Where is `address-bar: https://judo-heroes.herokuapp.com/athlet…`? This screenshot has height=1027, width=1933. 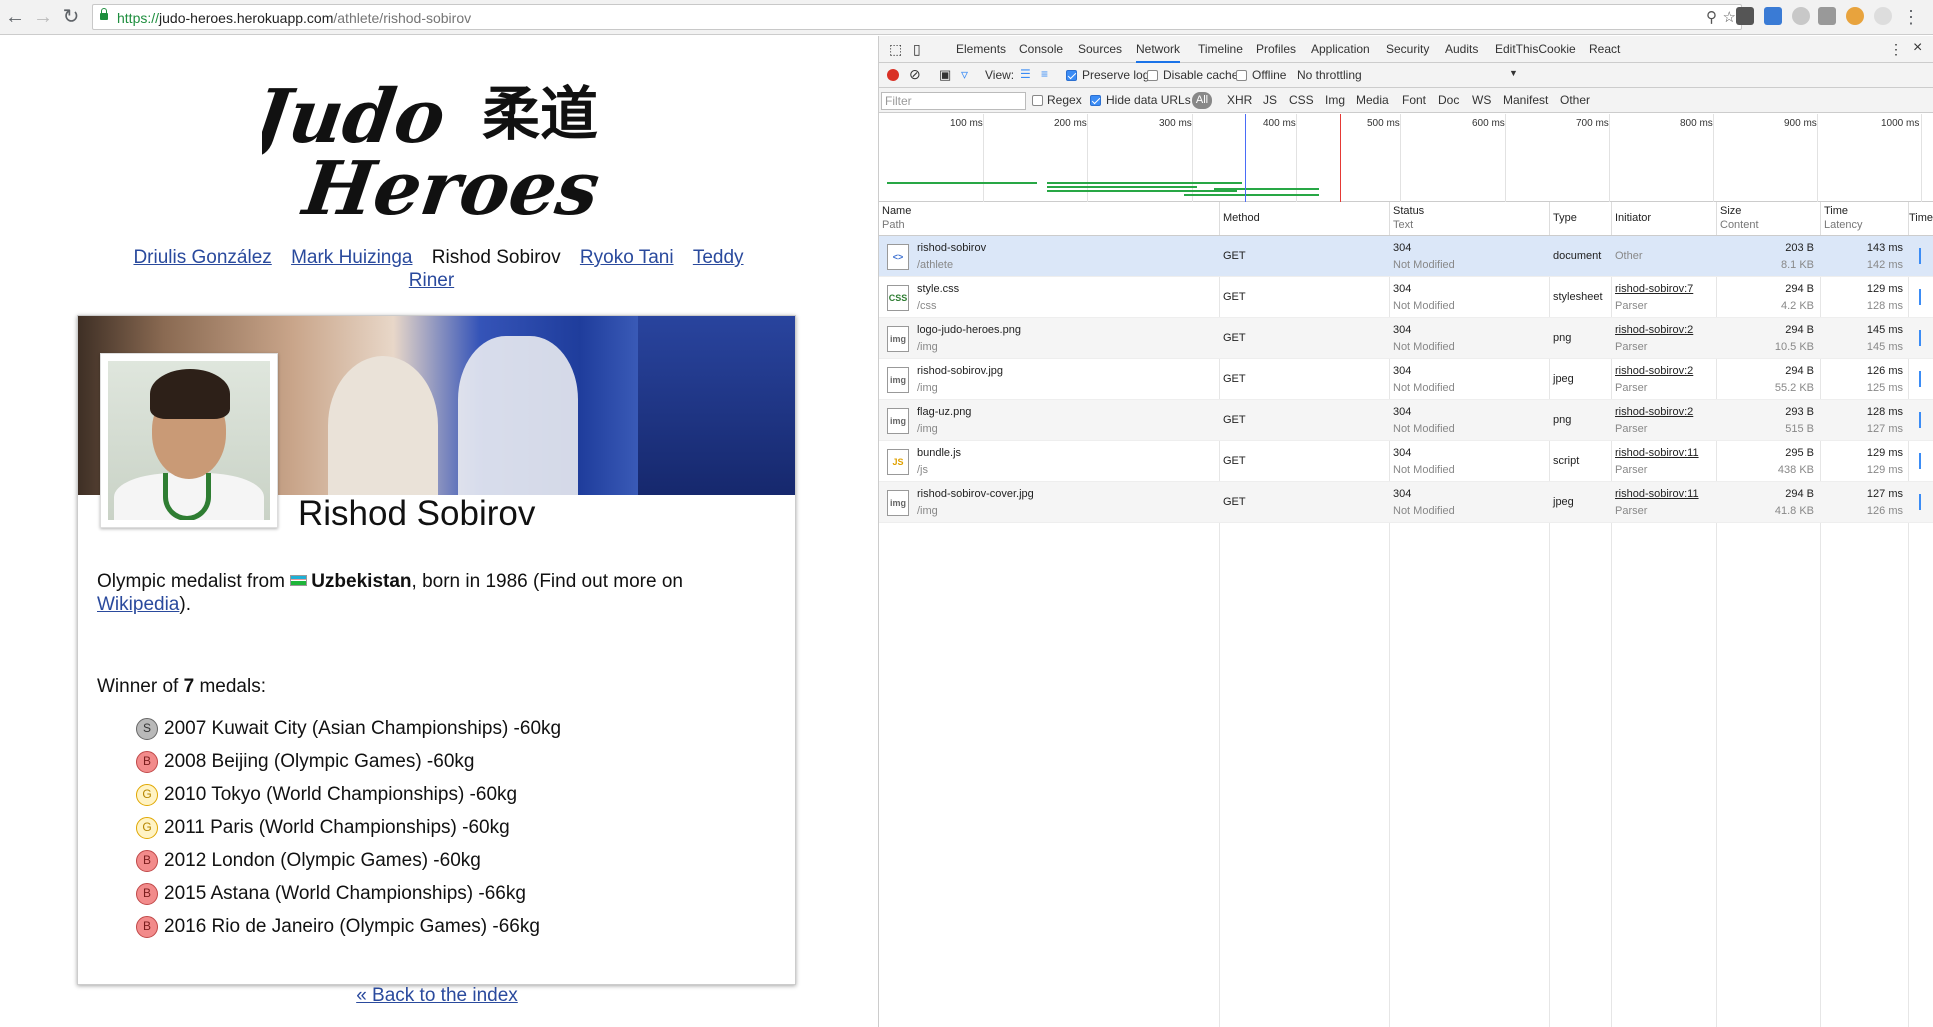
address-bar: https://judo-heroes.herokuapp.com/athlet… is located at coordinates (917, 17).